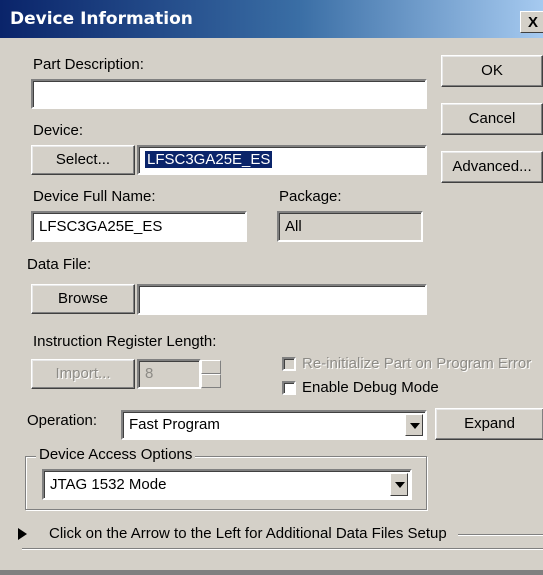  I want to click on device-access-value: JTAG 1532 Mode, so click(108, 484).